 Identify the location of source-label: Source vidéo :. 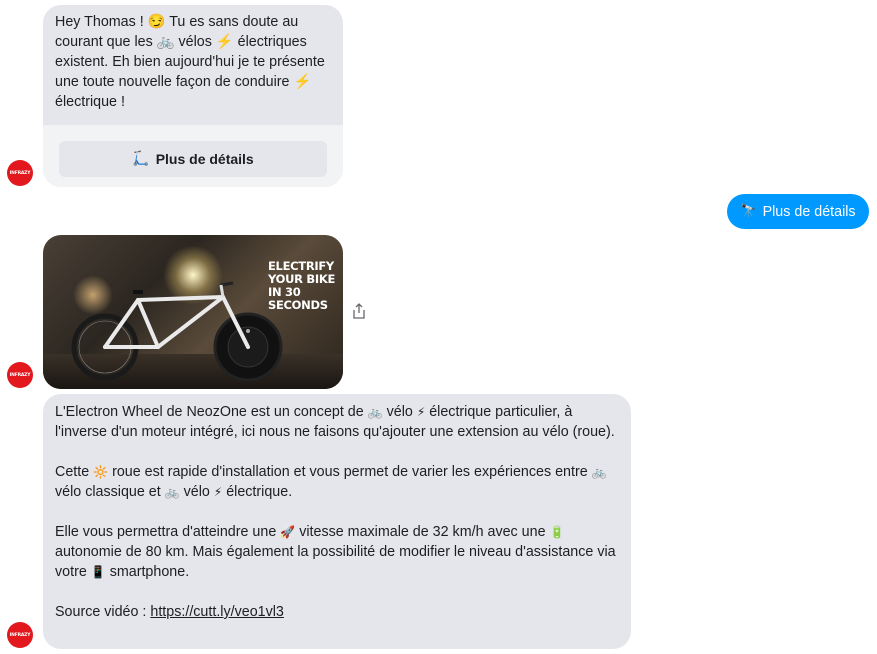
(103, 612).